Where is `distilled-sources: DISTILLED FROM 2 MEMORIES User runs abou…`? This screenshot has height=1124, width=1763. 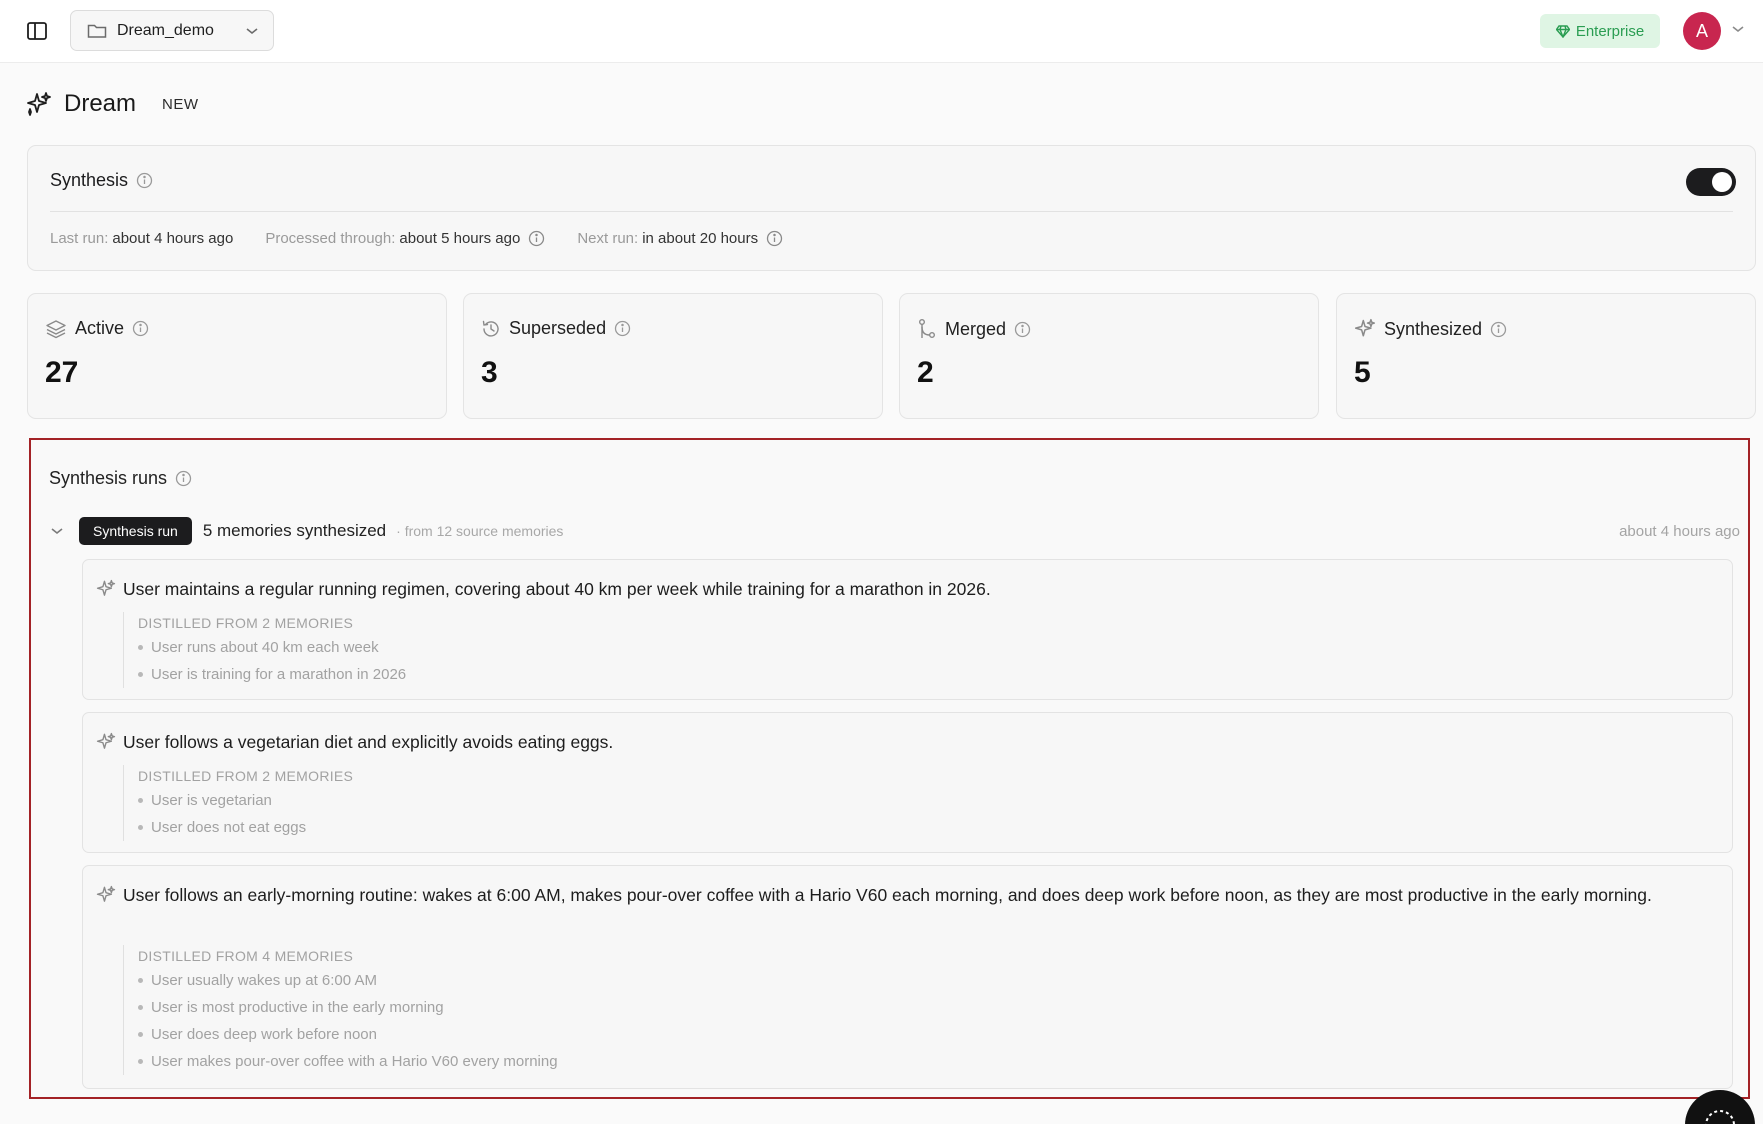 distilled-sources: DISTILLED FROM 2 MEMORIES User runs abou… is located at coordinates (264, 650).